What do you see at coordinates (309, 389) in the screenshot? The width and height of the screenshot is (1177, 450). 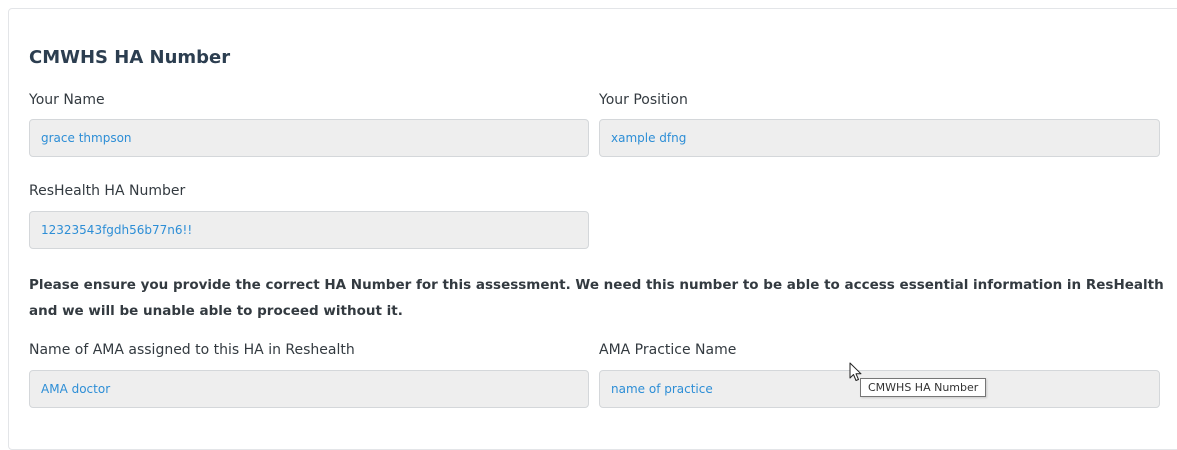 I see `ama-name-input` at bounding box center [309, 389].